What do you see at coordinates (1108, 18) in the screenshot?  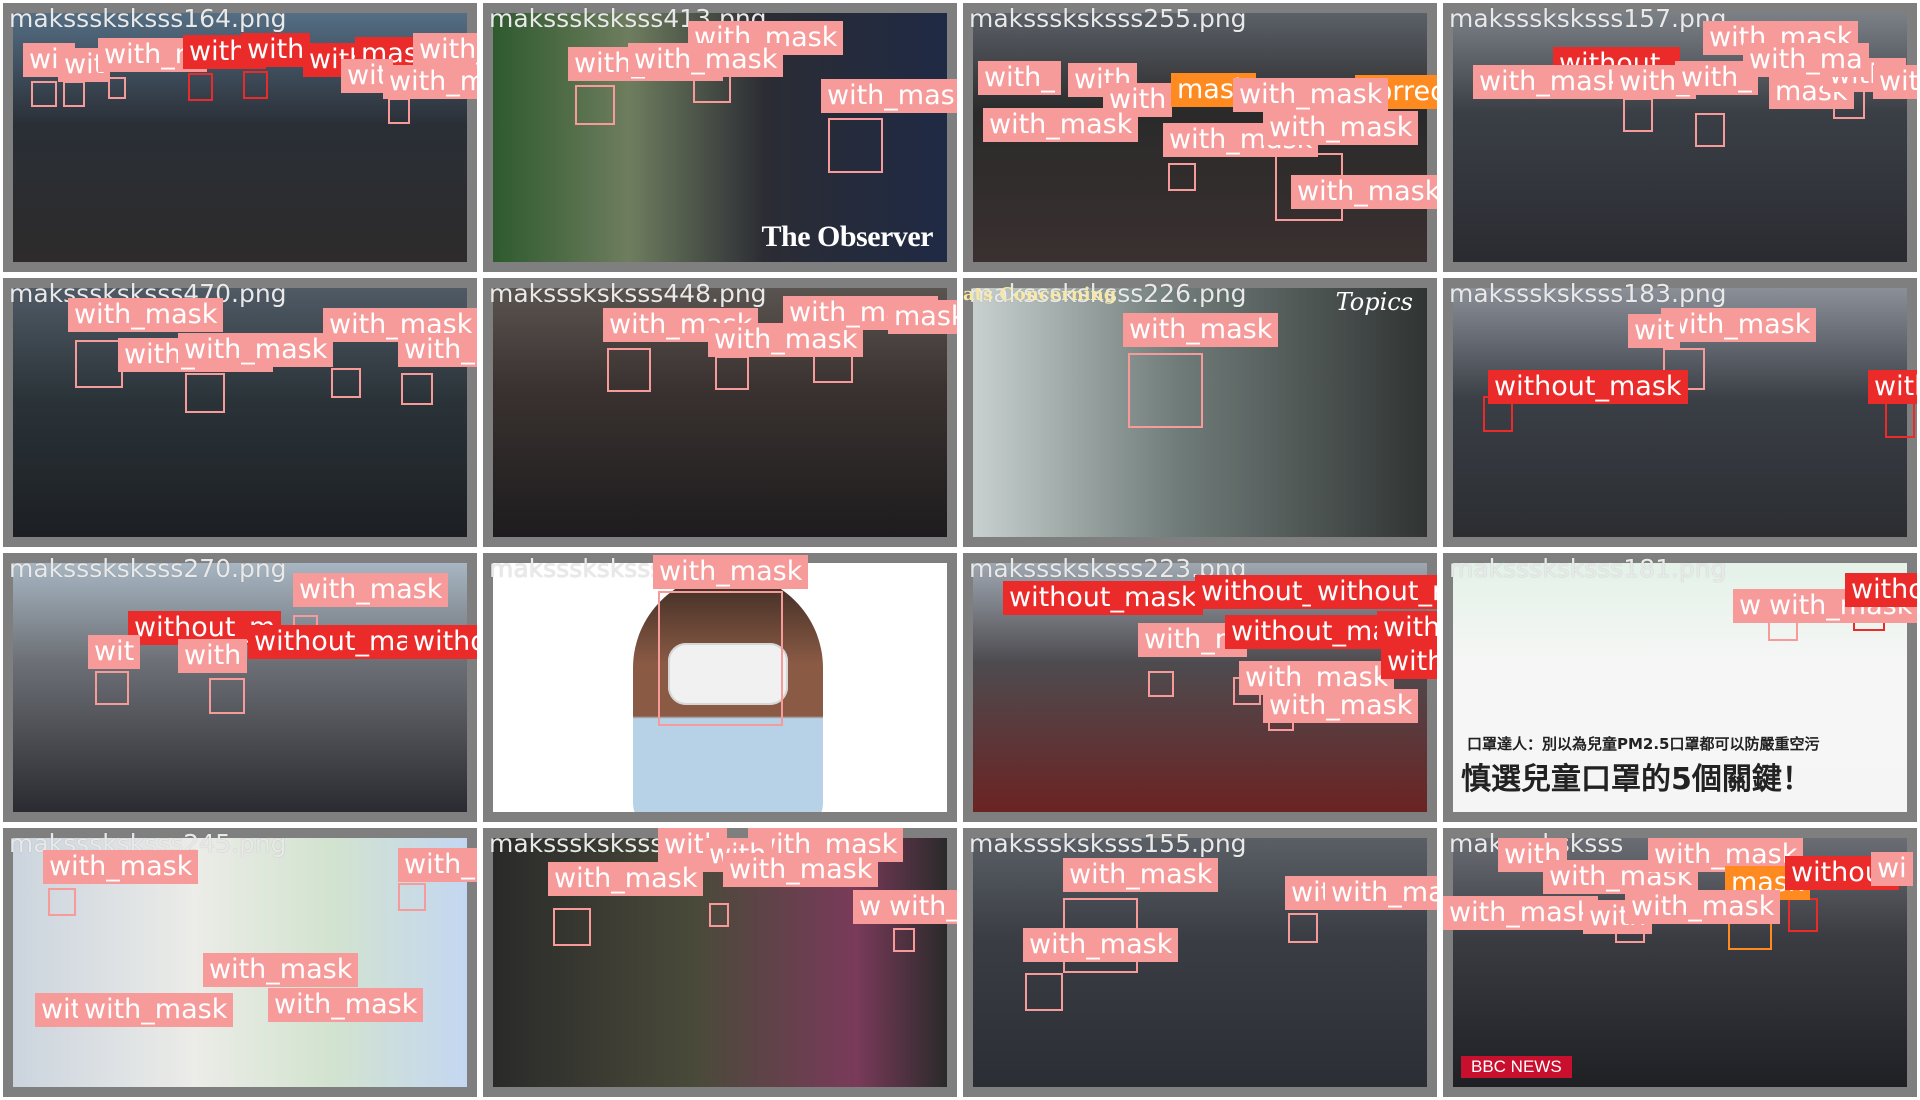 I see `tile-filename: maksssksksss255.png` at bounding box center [1108, 18].